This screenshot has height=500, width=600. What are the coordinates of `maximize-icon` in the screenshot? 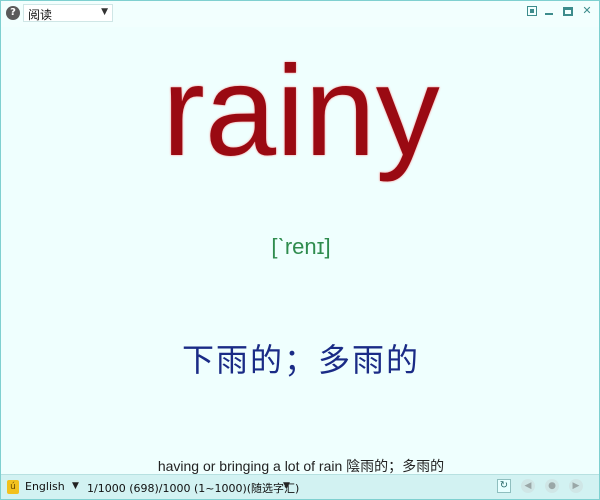 It's located at (568, 11).